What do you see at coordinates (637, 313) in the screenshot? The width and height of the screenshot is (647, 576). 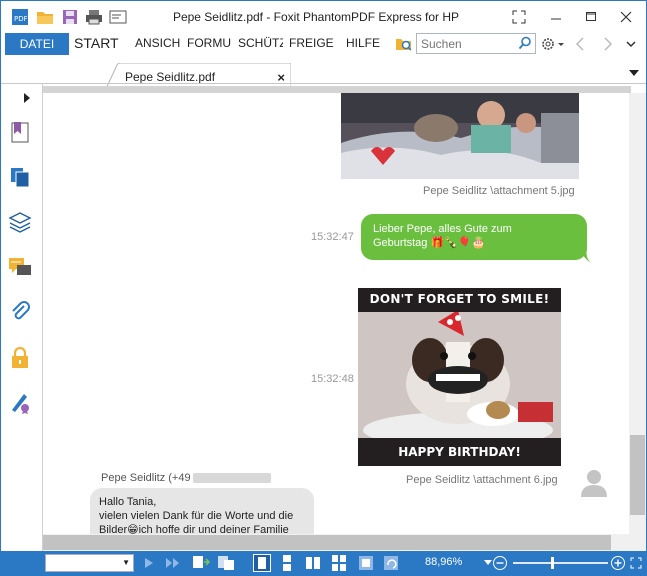 I see `vertical-scrollbar` at bounding box center [637, 313].